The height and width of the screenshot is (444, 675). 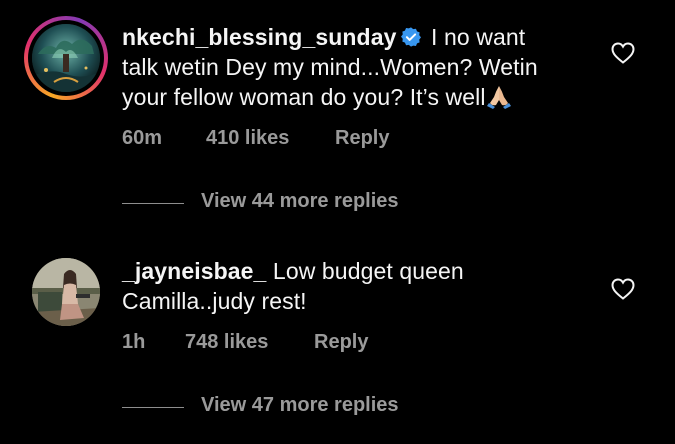 I want to click on view-replies: View 44 more replies, so click(x=337, y=203).